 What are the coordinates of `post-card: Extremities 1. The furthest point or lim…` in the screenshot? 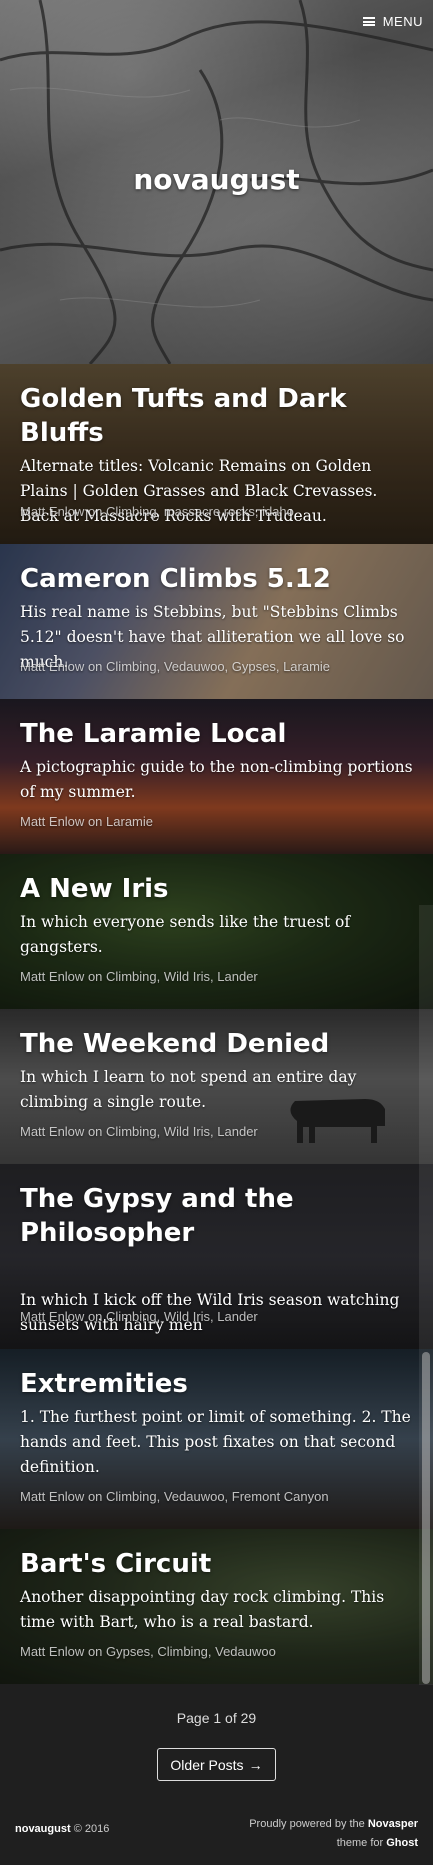 It's located at (216, 1439).